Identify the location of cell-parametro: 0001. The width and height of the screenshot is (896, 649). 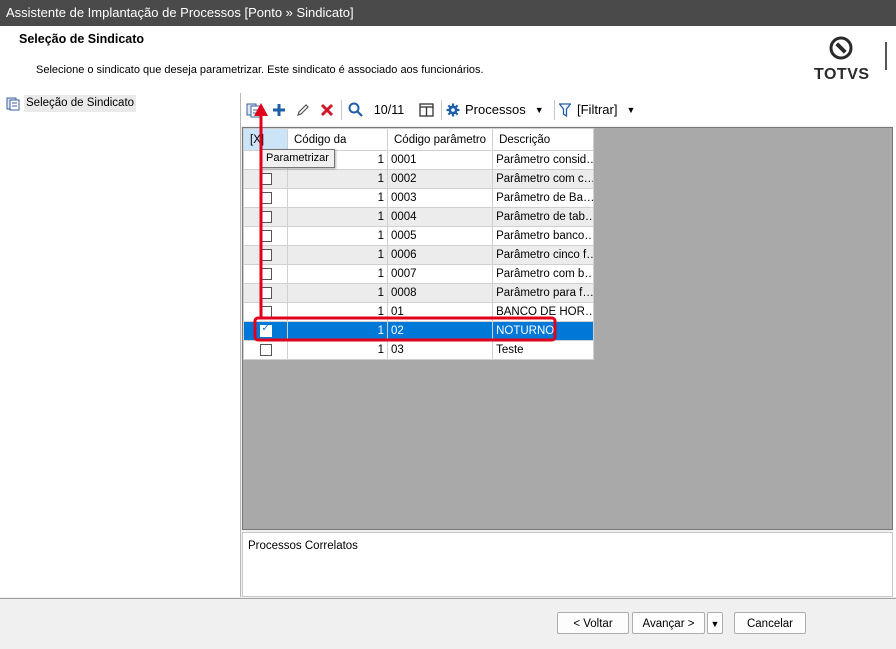
(440, 160).